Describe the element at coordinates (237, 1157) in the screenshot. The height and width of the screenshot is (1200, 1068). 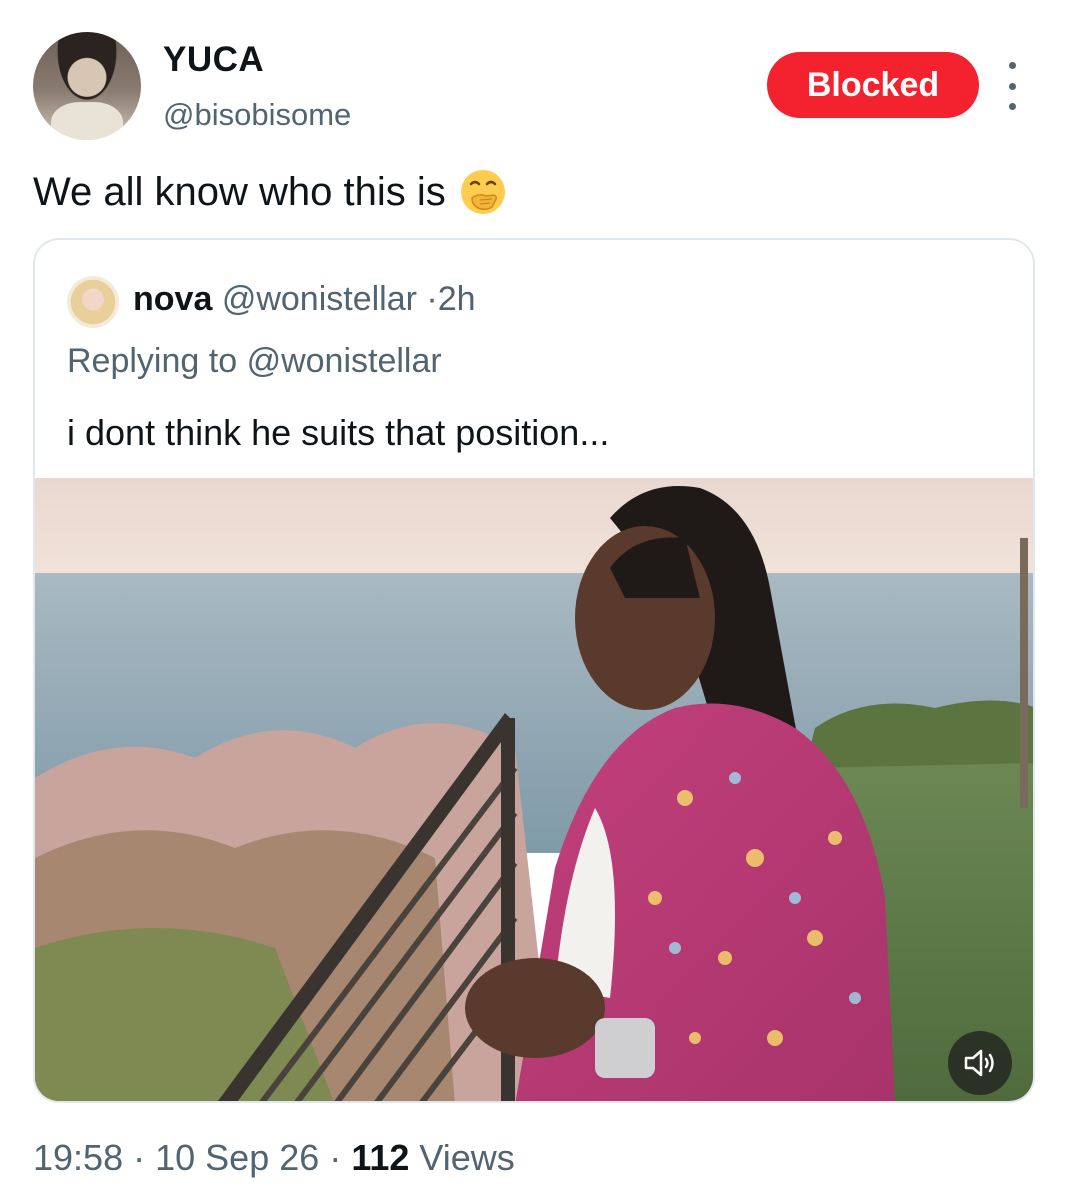
I see `tweet-date: 10 Sep 26` at that location.